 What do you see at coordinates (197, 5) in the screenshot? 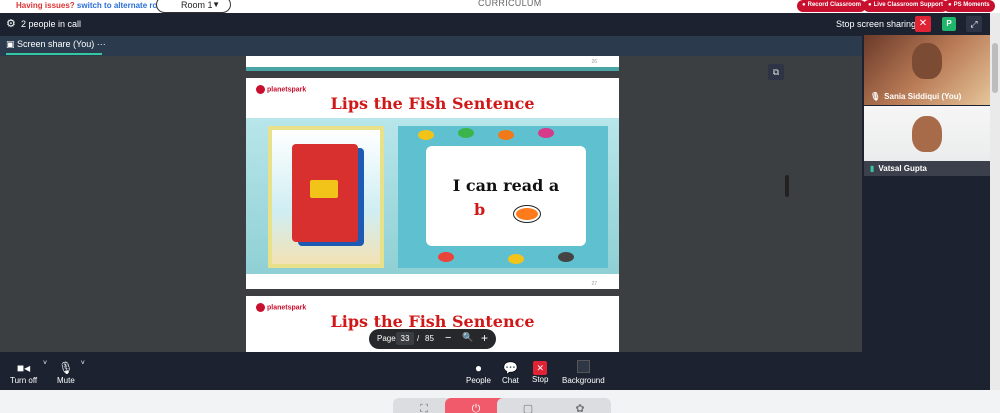
I see `room-select-value: Room 1` at bounding box center [197, 5].